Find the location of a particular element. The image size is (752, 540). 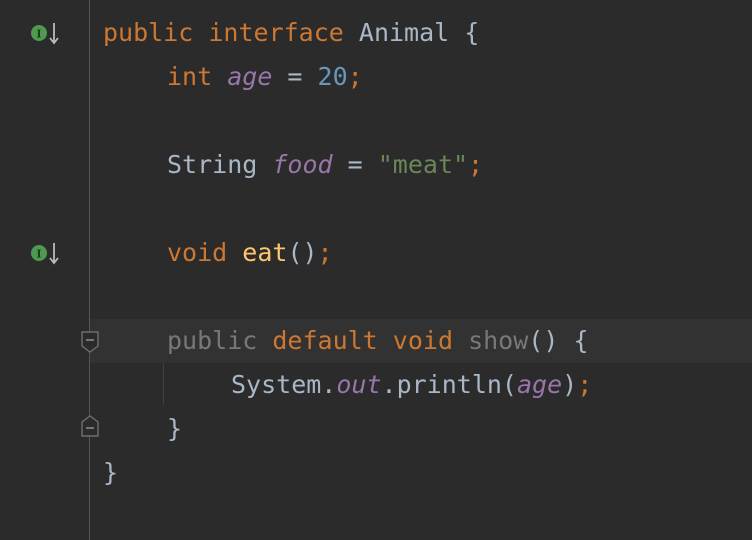

code-token: ) is located at coordinates (570, 384).